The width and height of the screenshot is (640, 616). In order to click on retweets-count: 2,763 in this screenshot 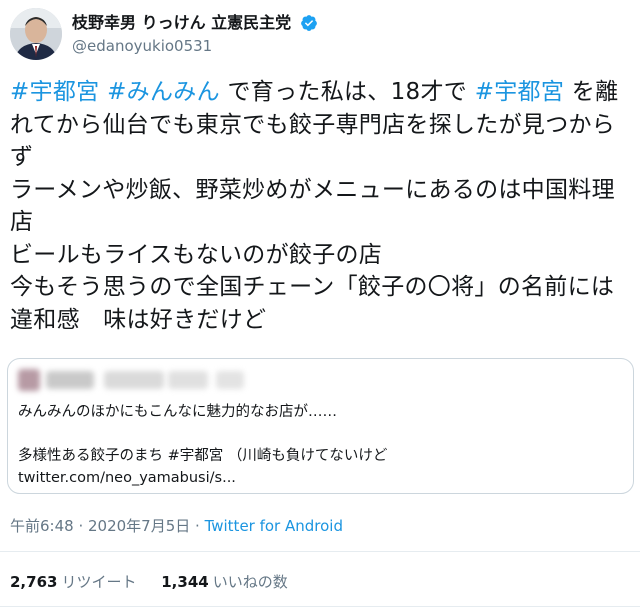, I will do `click(34, 582)`.